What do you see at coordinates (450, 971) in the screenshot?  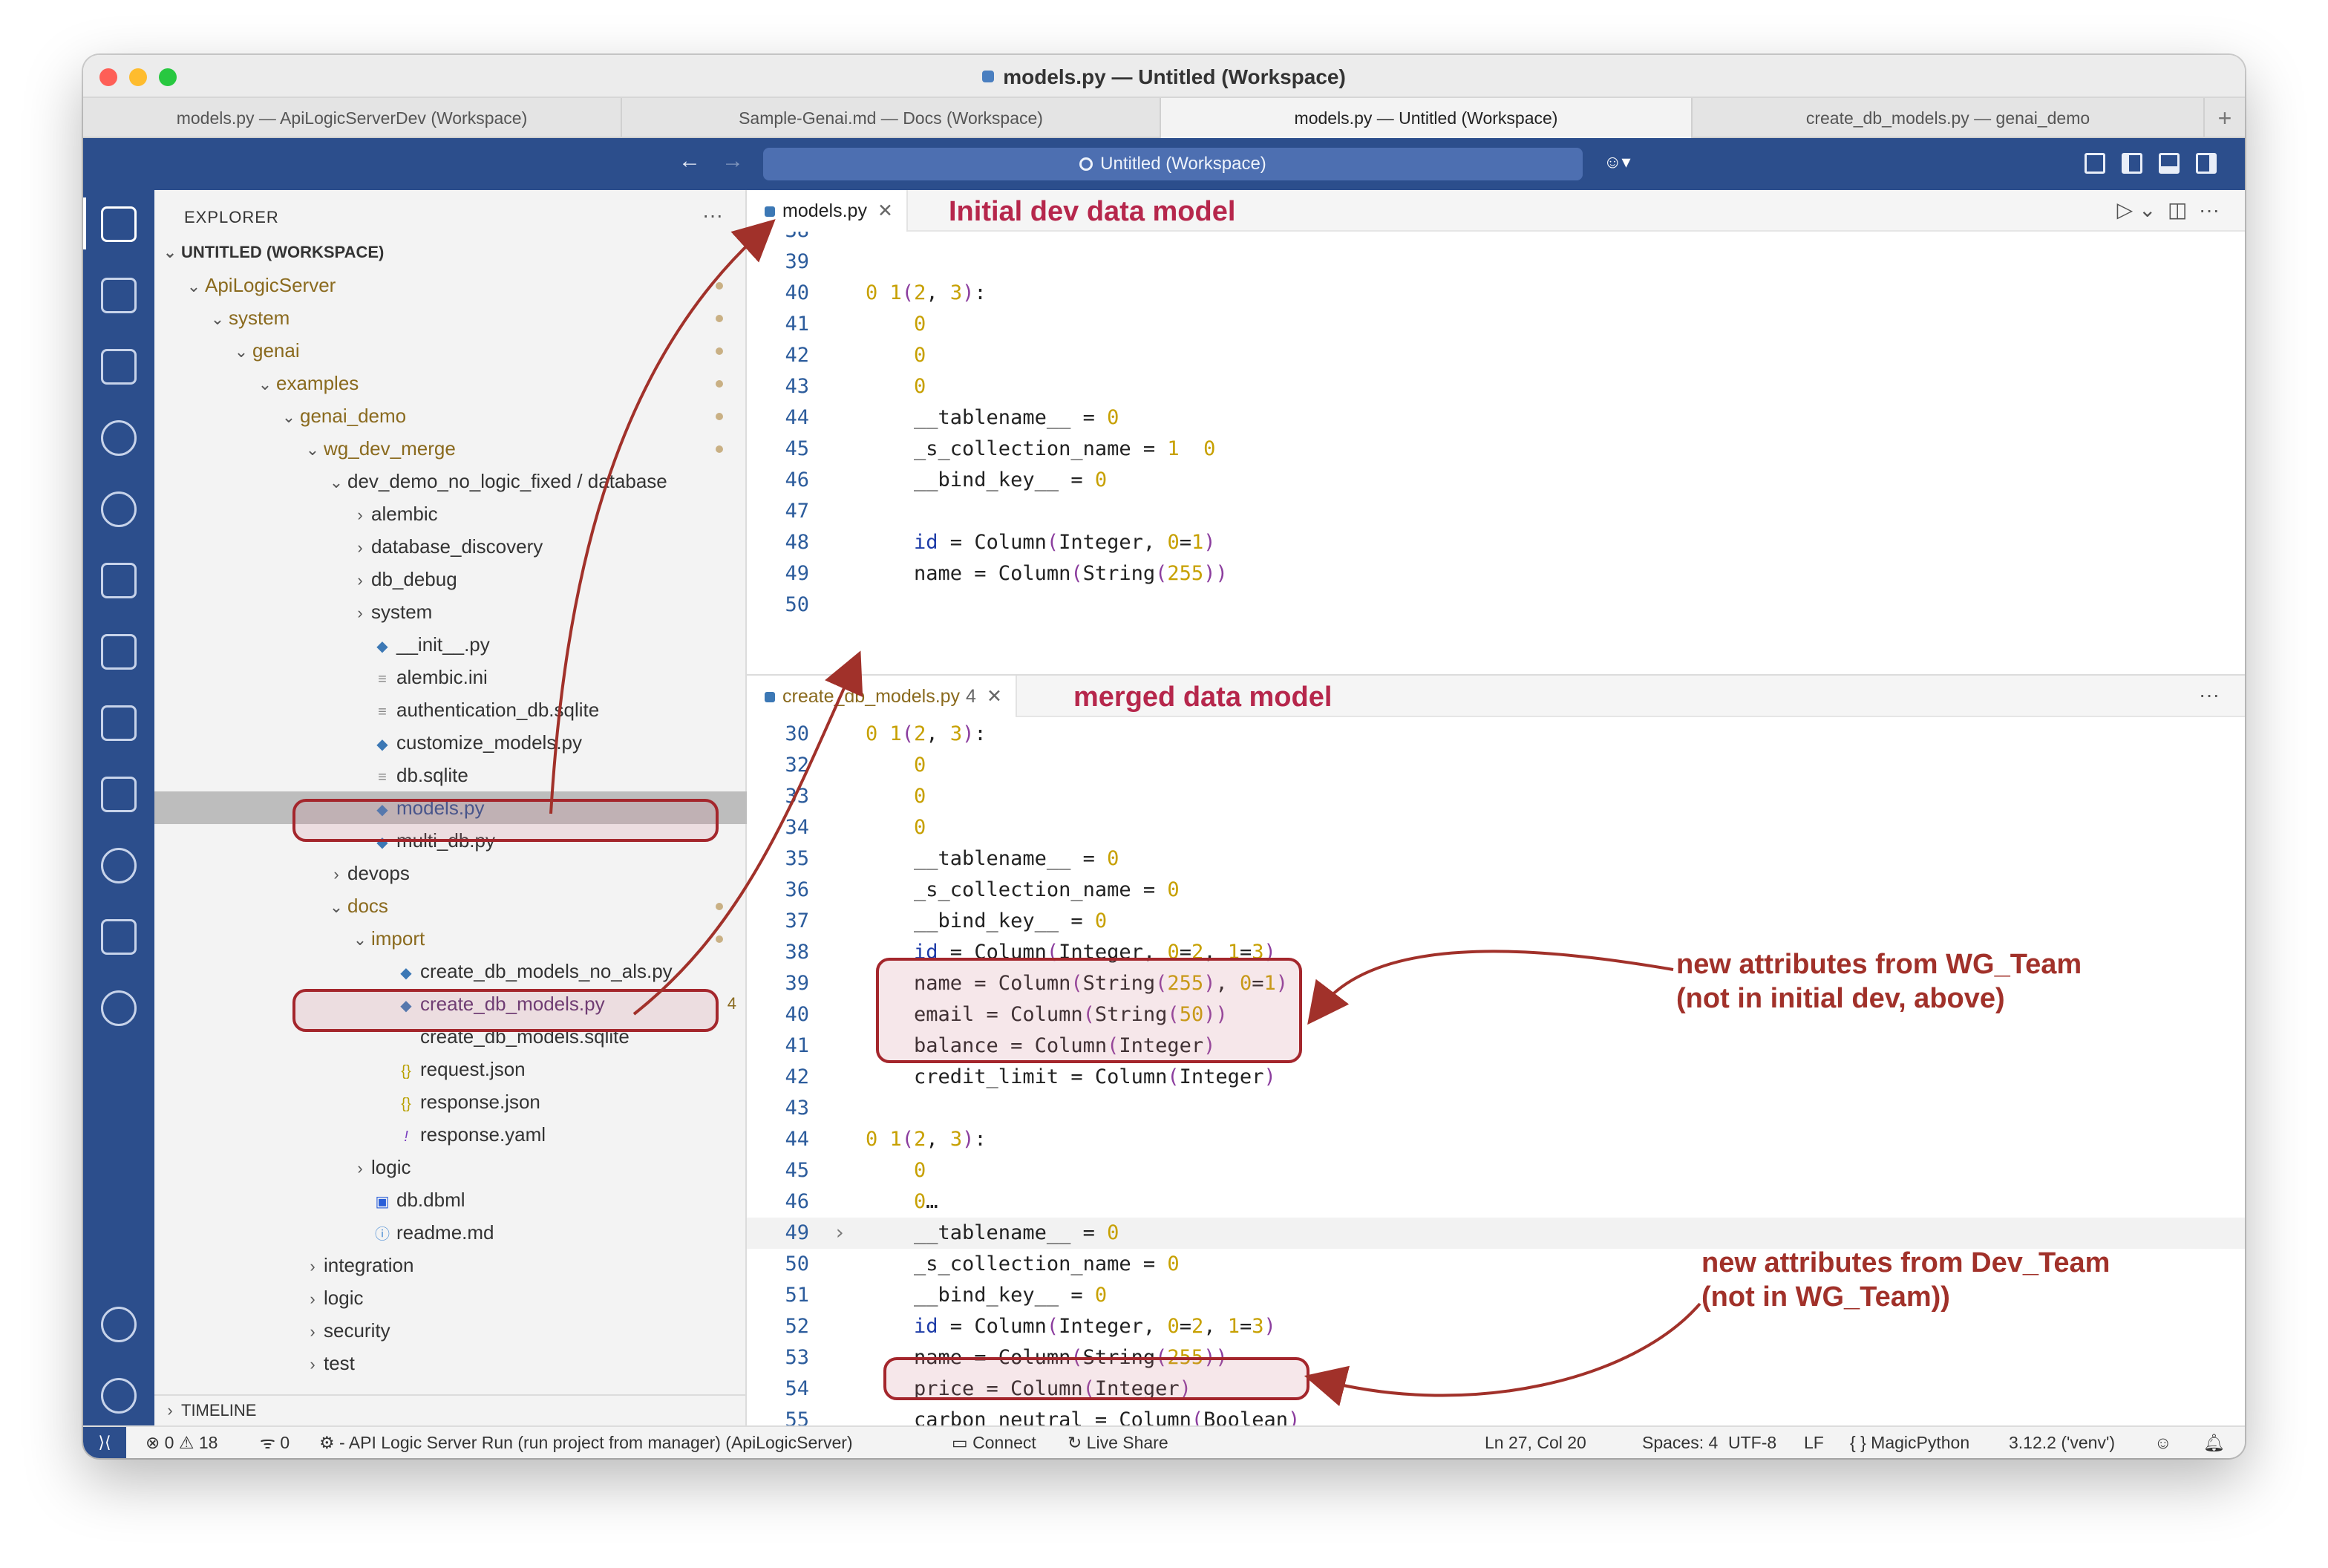 I see `tree-file-item: ◆ create_db_models_no_als.py` at bounding box center [450, 971].